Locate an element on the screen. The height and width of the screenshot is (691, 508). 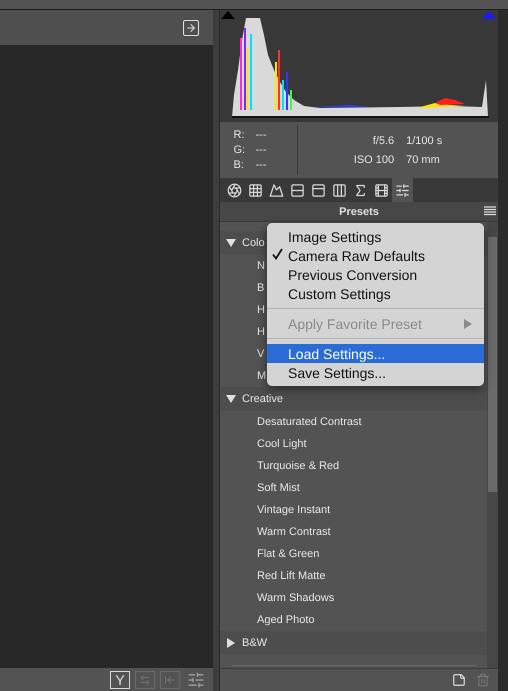
aperture-text: f/5.6 is located at coordinates (383, 140).